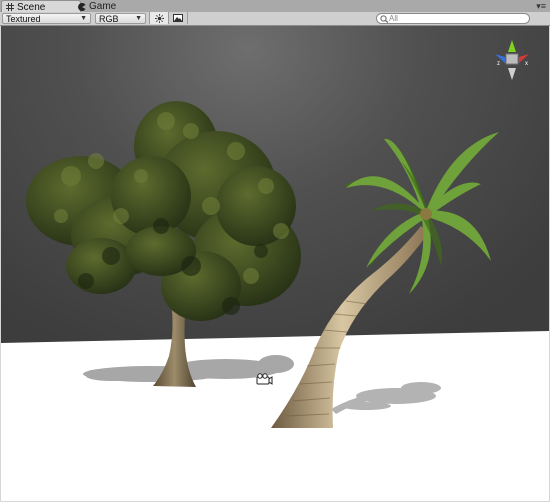 The height and width of the screenshot is (502, 550). Describe the element at coordinates (275, 19) in the screenshot. I see `scene-toolbar: Textured ▼ RGB ▼ All` at that location.